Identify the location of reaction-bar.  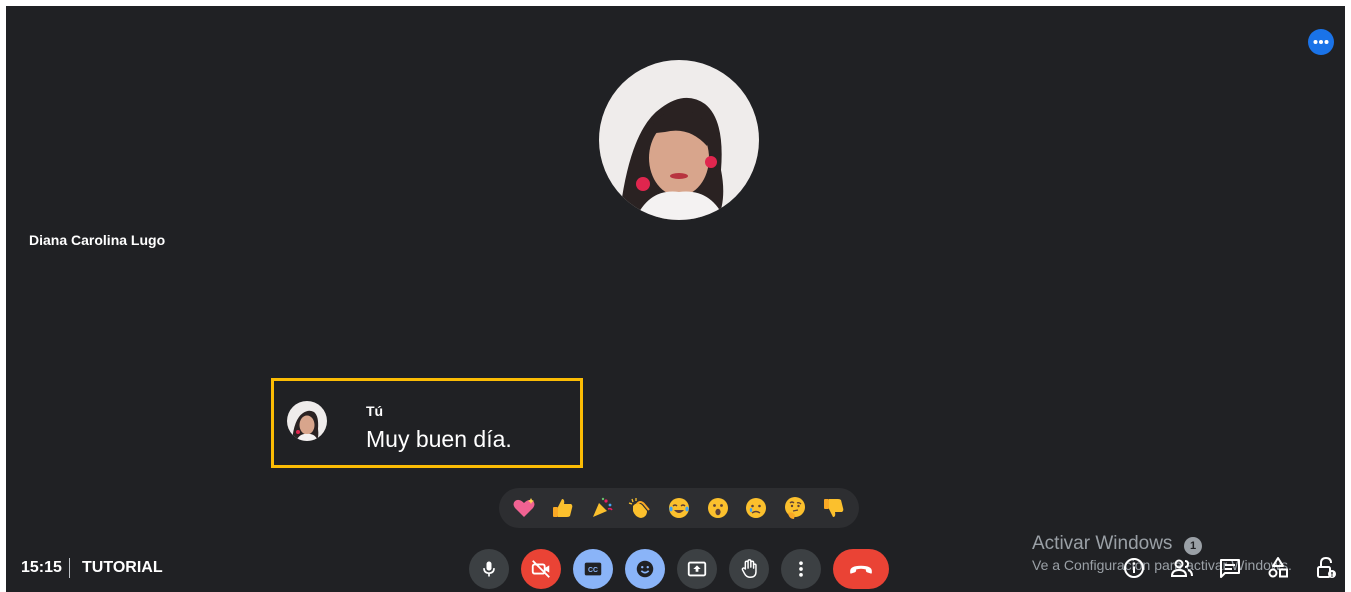
(679, 508).